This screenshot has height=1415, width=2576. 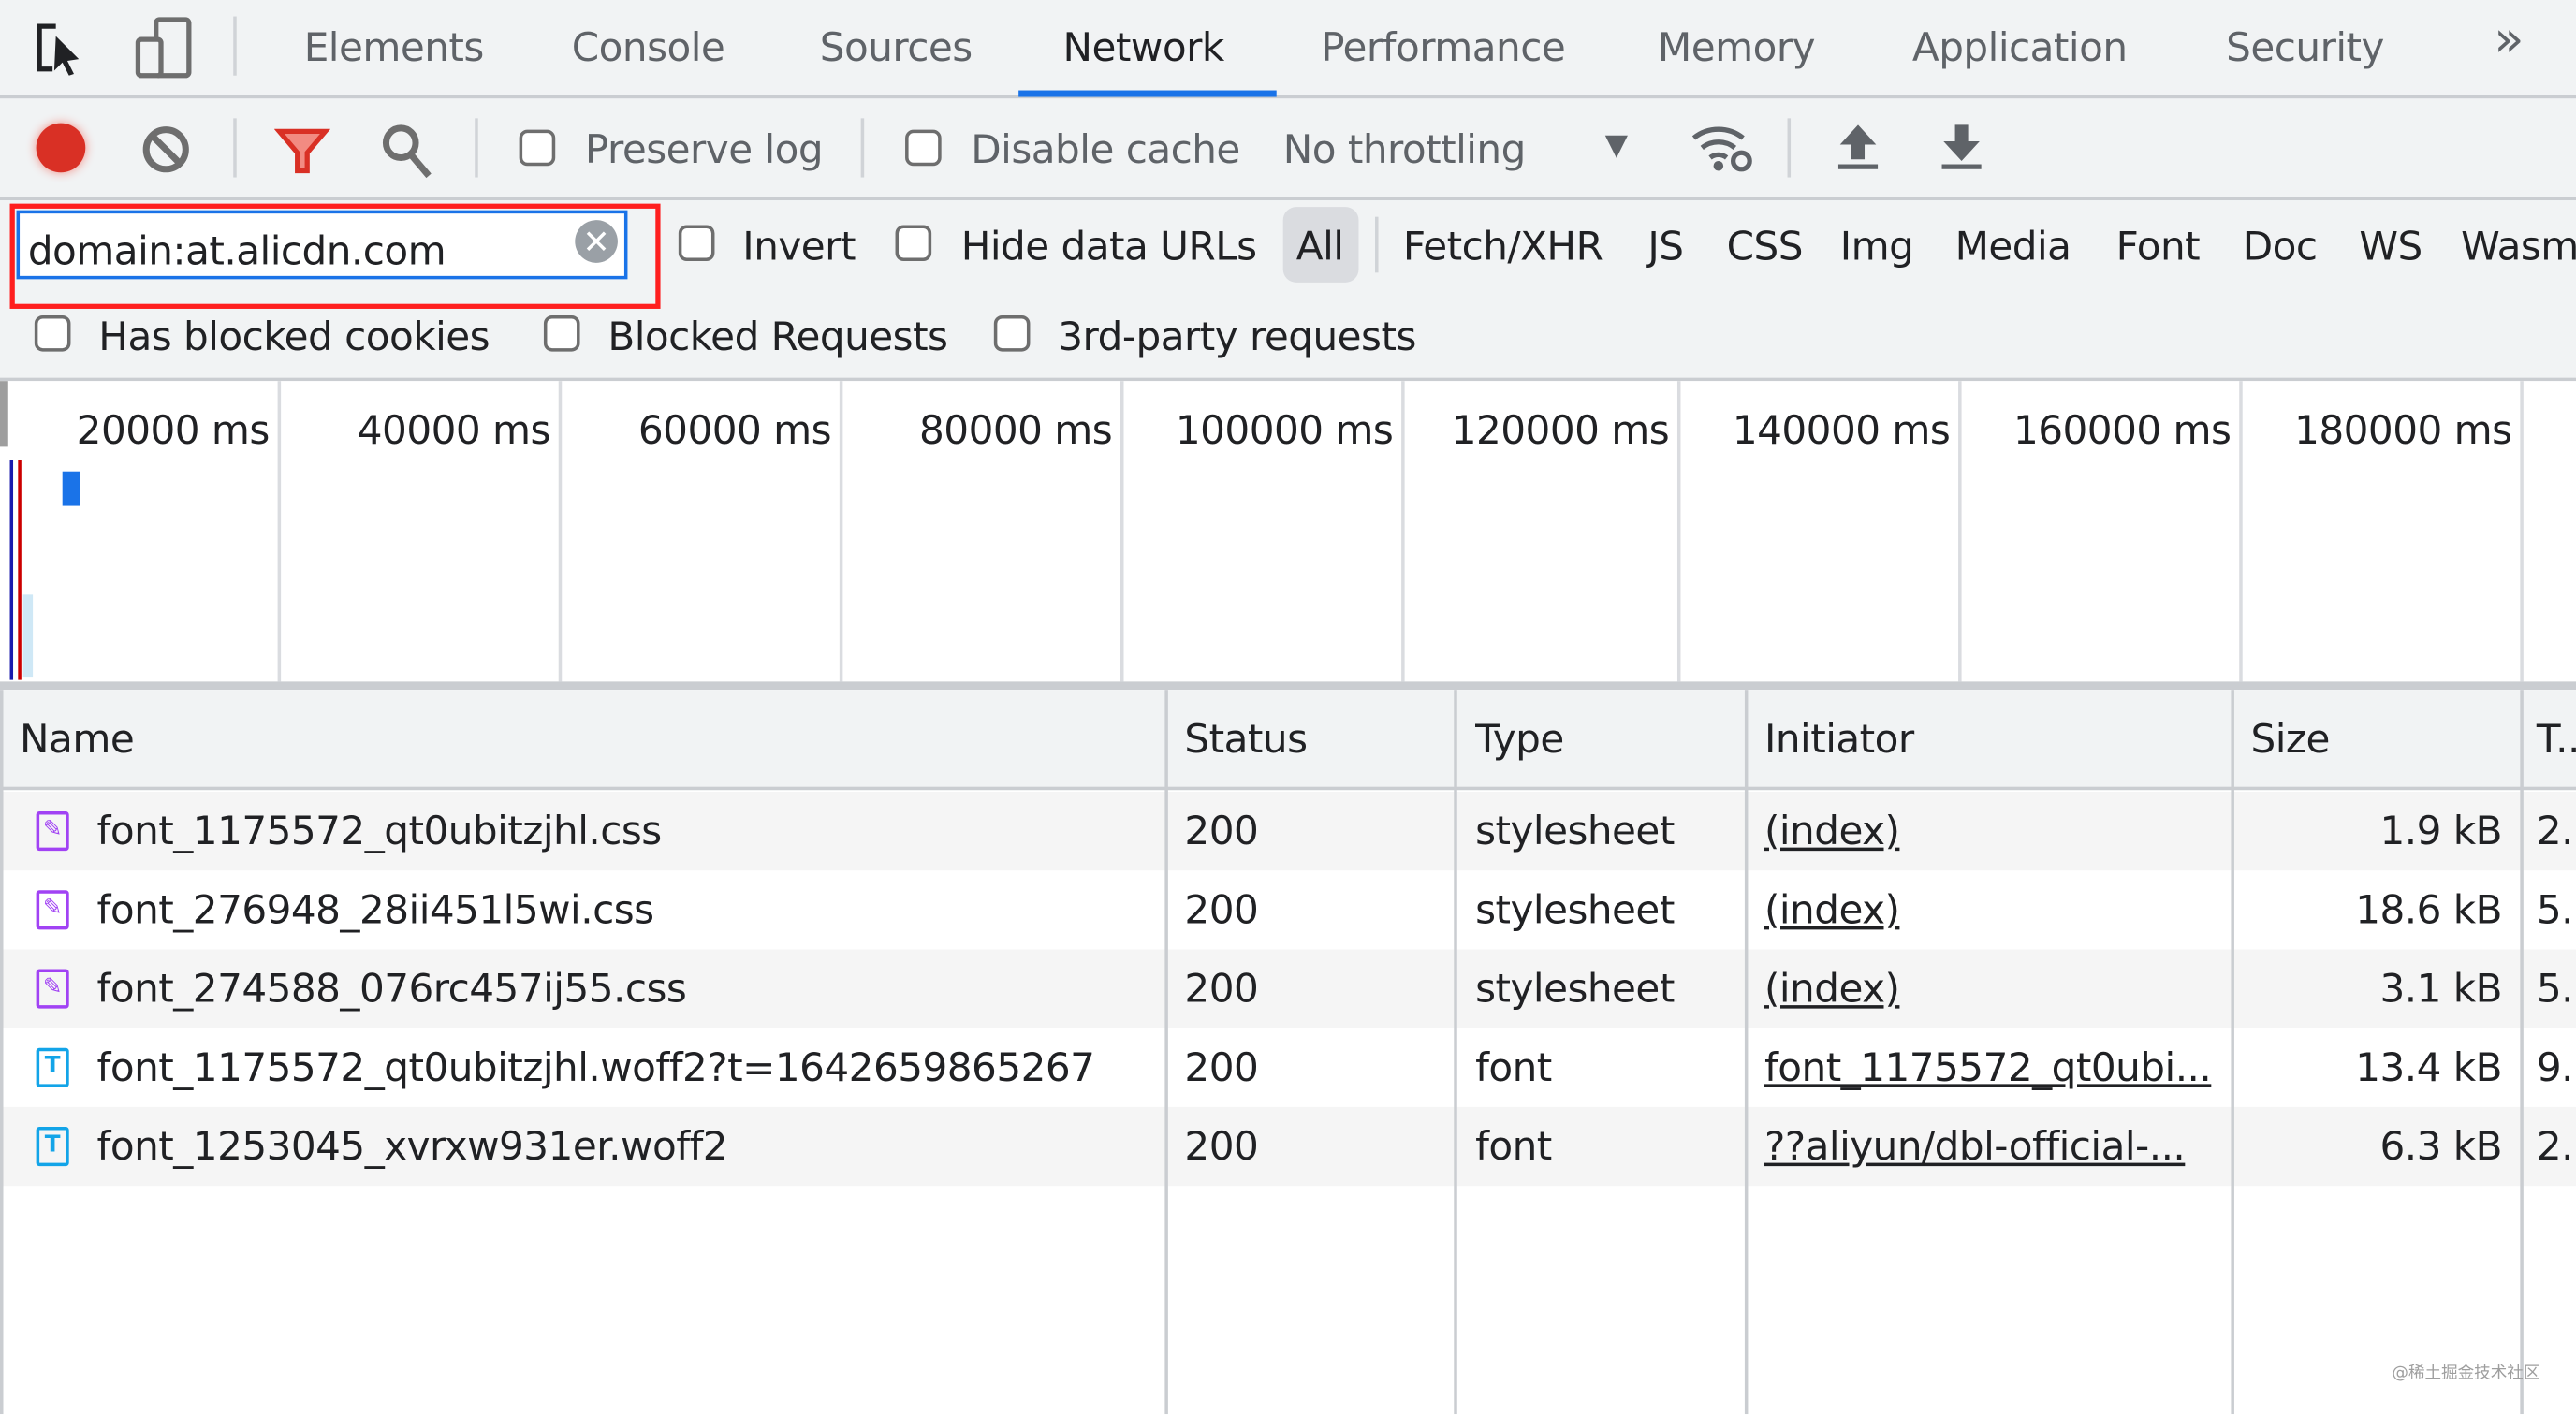 What do you see at coordinates (2280, 246) in the screenshot?
I see `type-filter-doc: Doc` at bounding box center [2280, 246].